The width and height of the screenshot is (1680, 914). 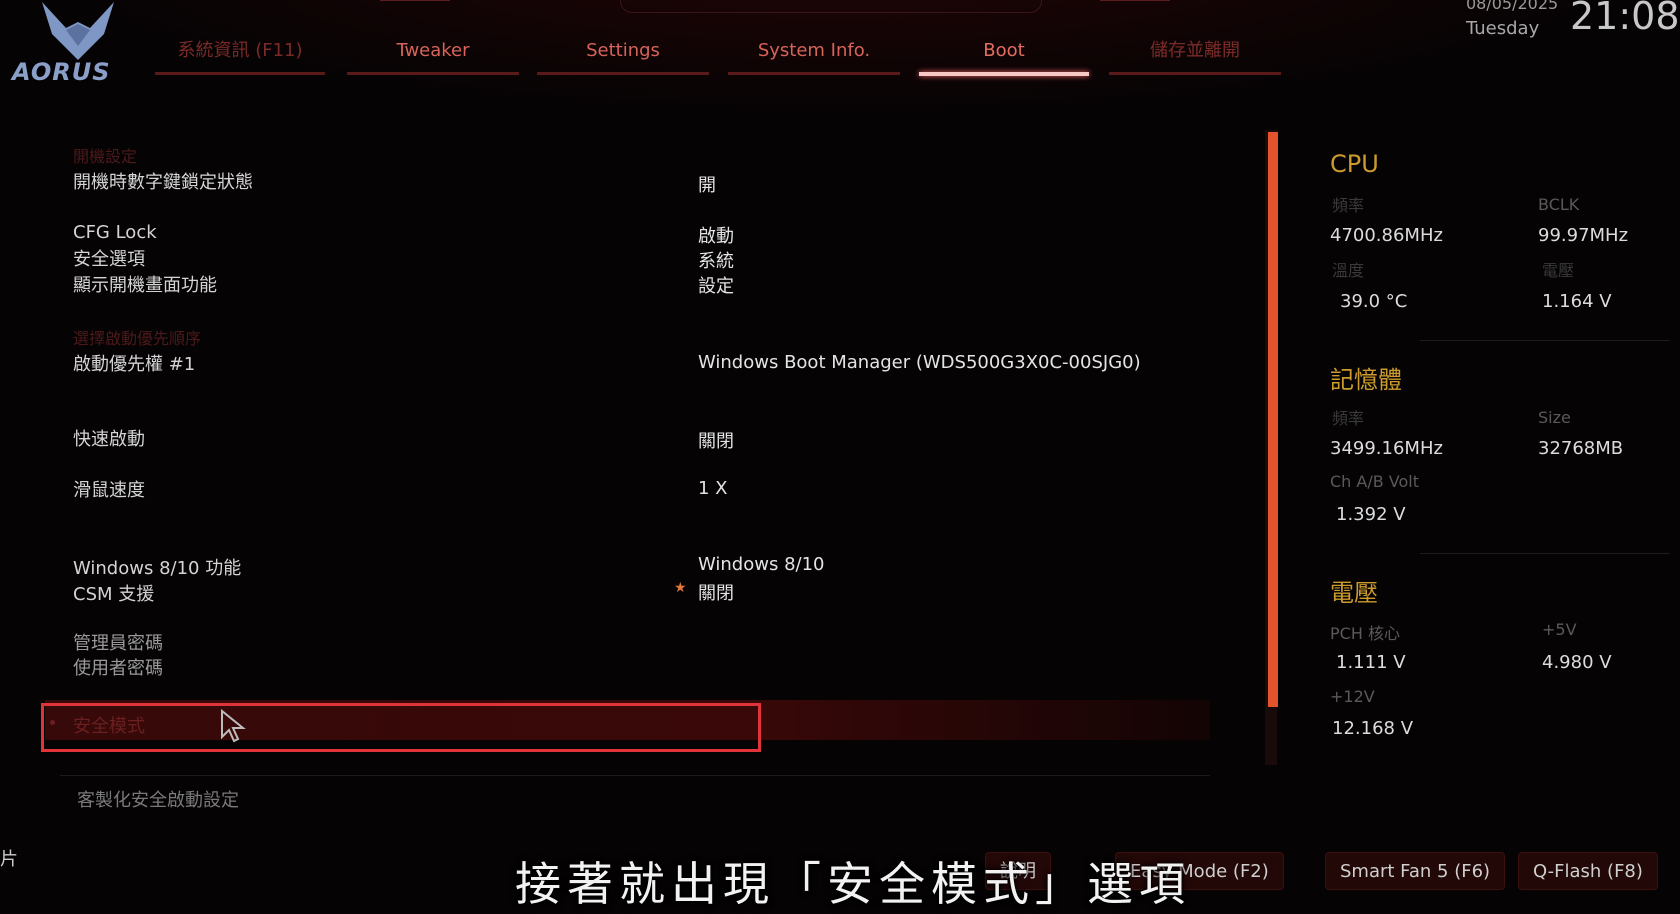 I want to click on cpu-bclk-value: 99.97MHz, so click(x=1583, y=235).